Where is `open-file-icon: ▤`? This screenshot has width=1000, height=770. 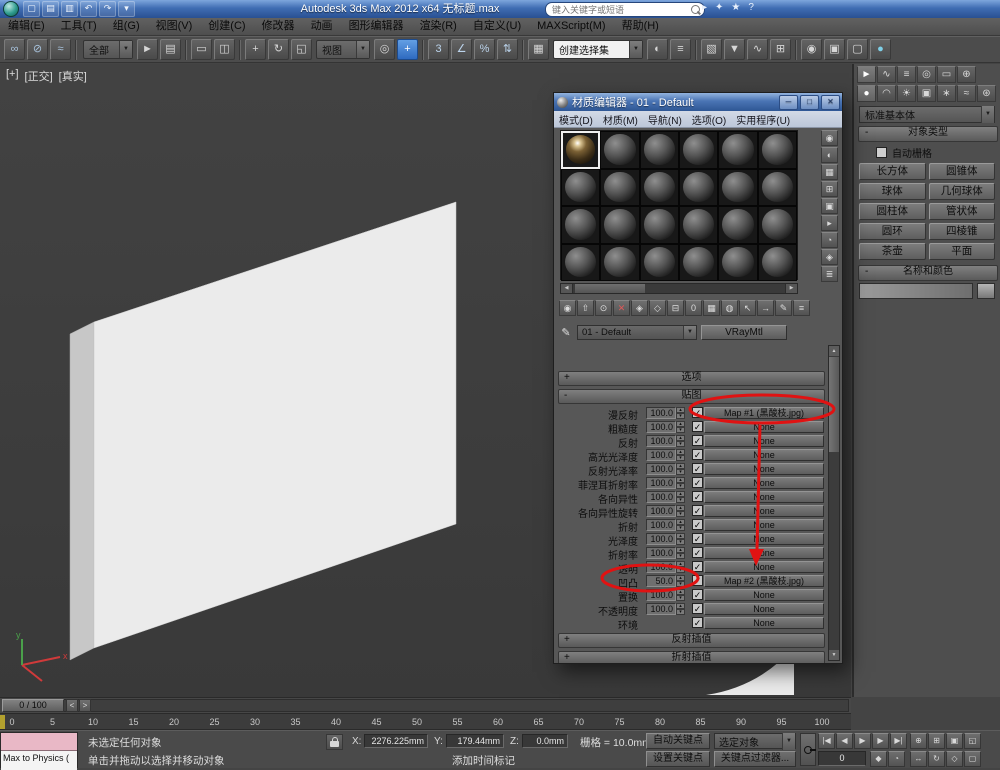 open-file-icon: ▤ is located at coordinates (50, 9).